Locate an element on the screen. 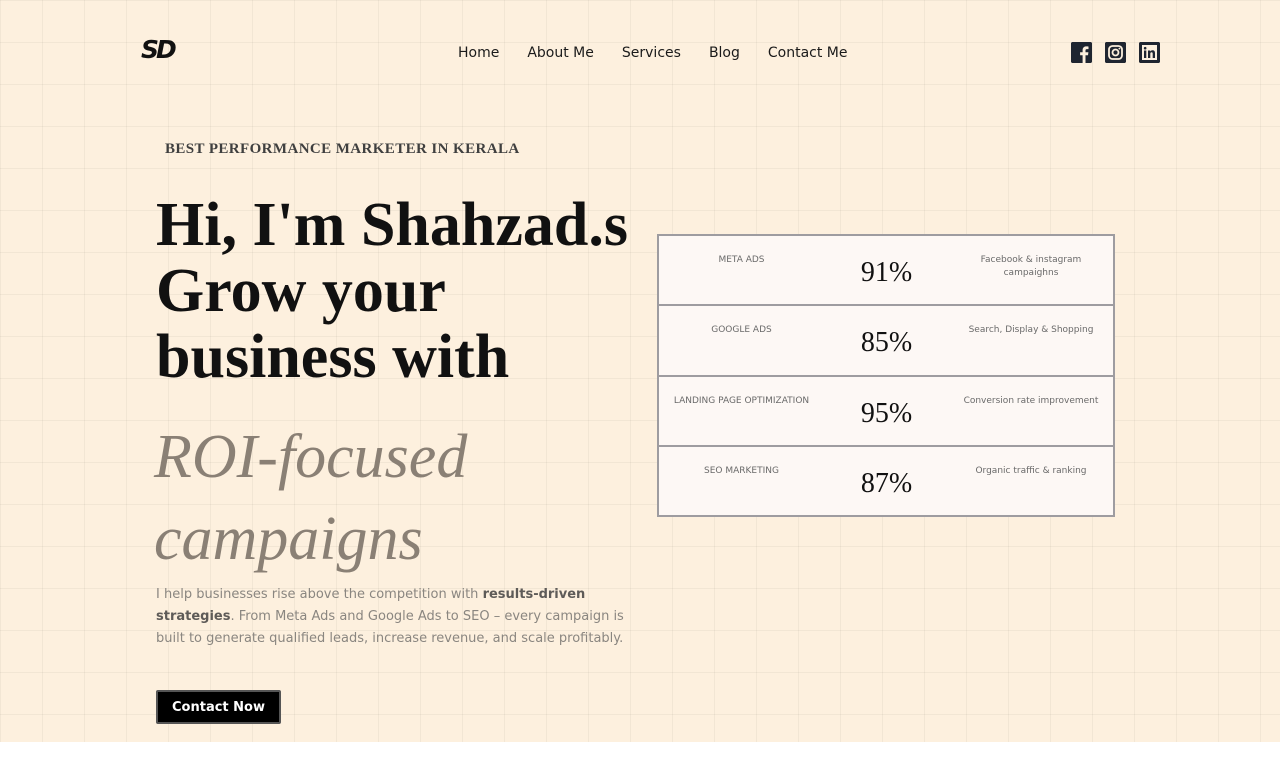 The height and width of the screenshot is (780, 1280). nav-blog: Blog is located at coordinates (724, 53).